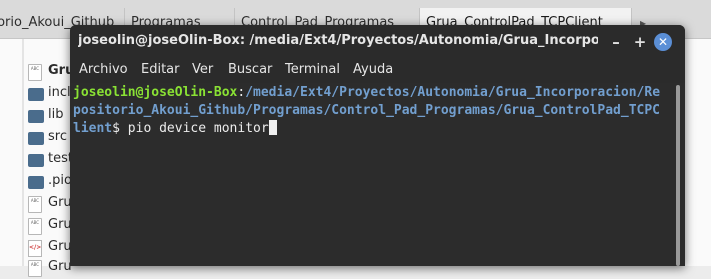  Describe the element at coordinates (202, 69) in the screenshot. I see `menu-ver: Ver` at that location.